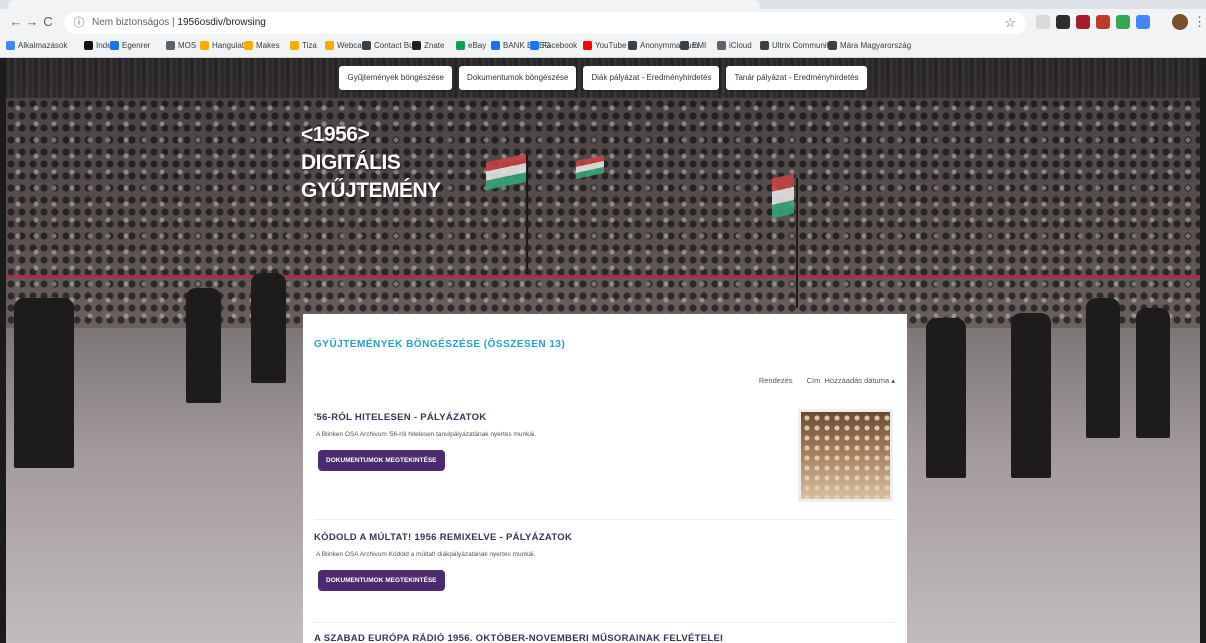  What do you see at coordinates (796, 78) in the screenshot?
I see `nav-teacher-contest-button: Tanár pályázat - Eredményhirdetés` at bounding box center [796, 78].